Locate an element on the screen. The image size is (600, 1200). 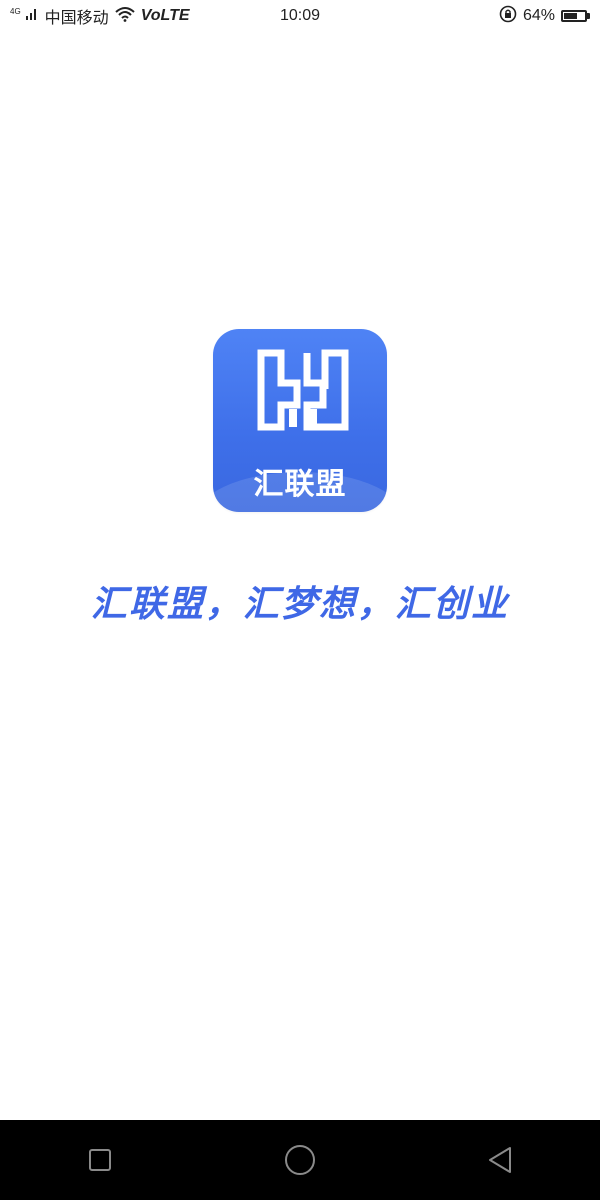
network-type-badge: 4G is located at coordinates (15, 11).